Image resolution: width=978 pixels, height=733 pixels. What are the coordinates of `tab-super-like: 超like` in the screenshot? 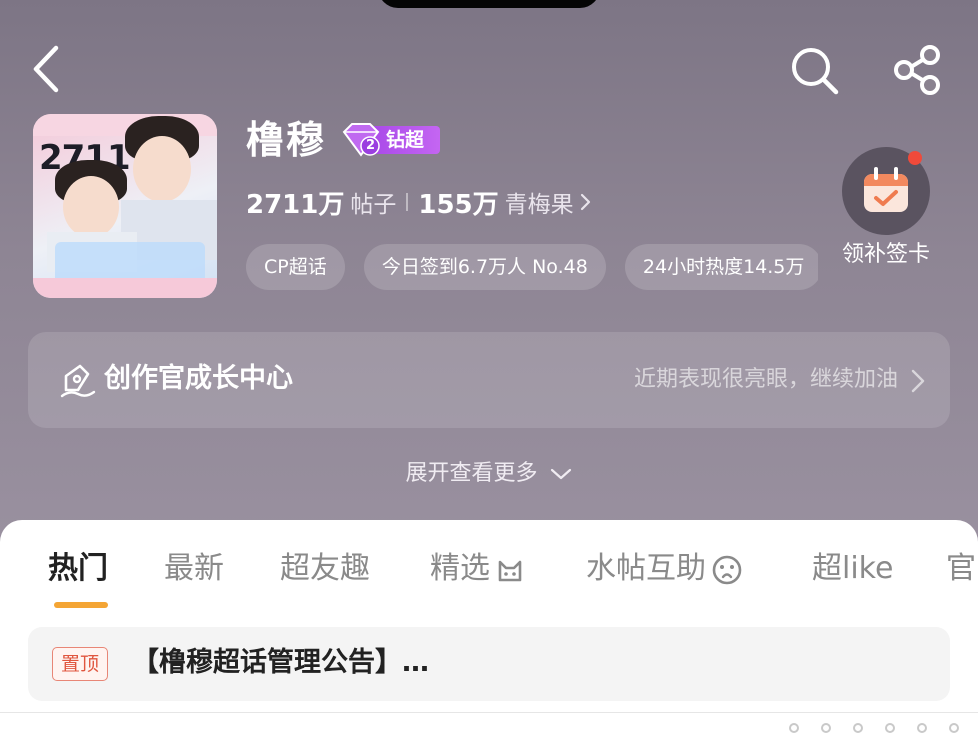 It's located at (852, 569).